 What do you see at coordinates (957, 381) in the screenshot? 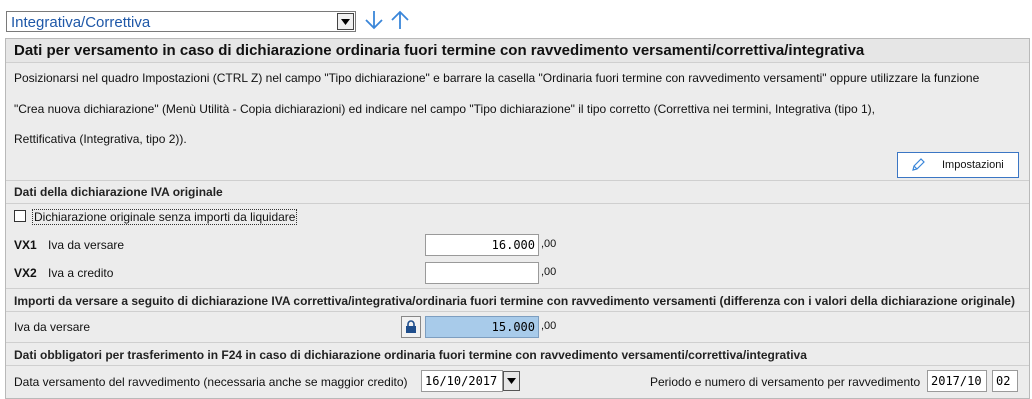
I see `periodo-input: 2017/10` at bounding box center [957, 381].